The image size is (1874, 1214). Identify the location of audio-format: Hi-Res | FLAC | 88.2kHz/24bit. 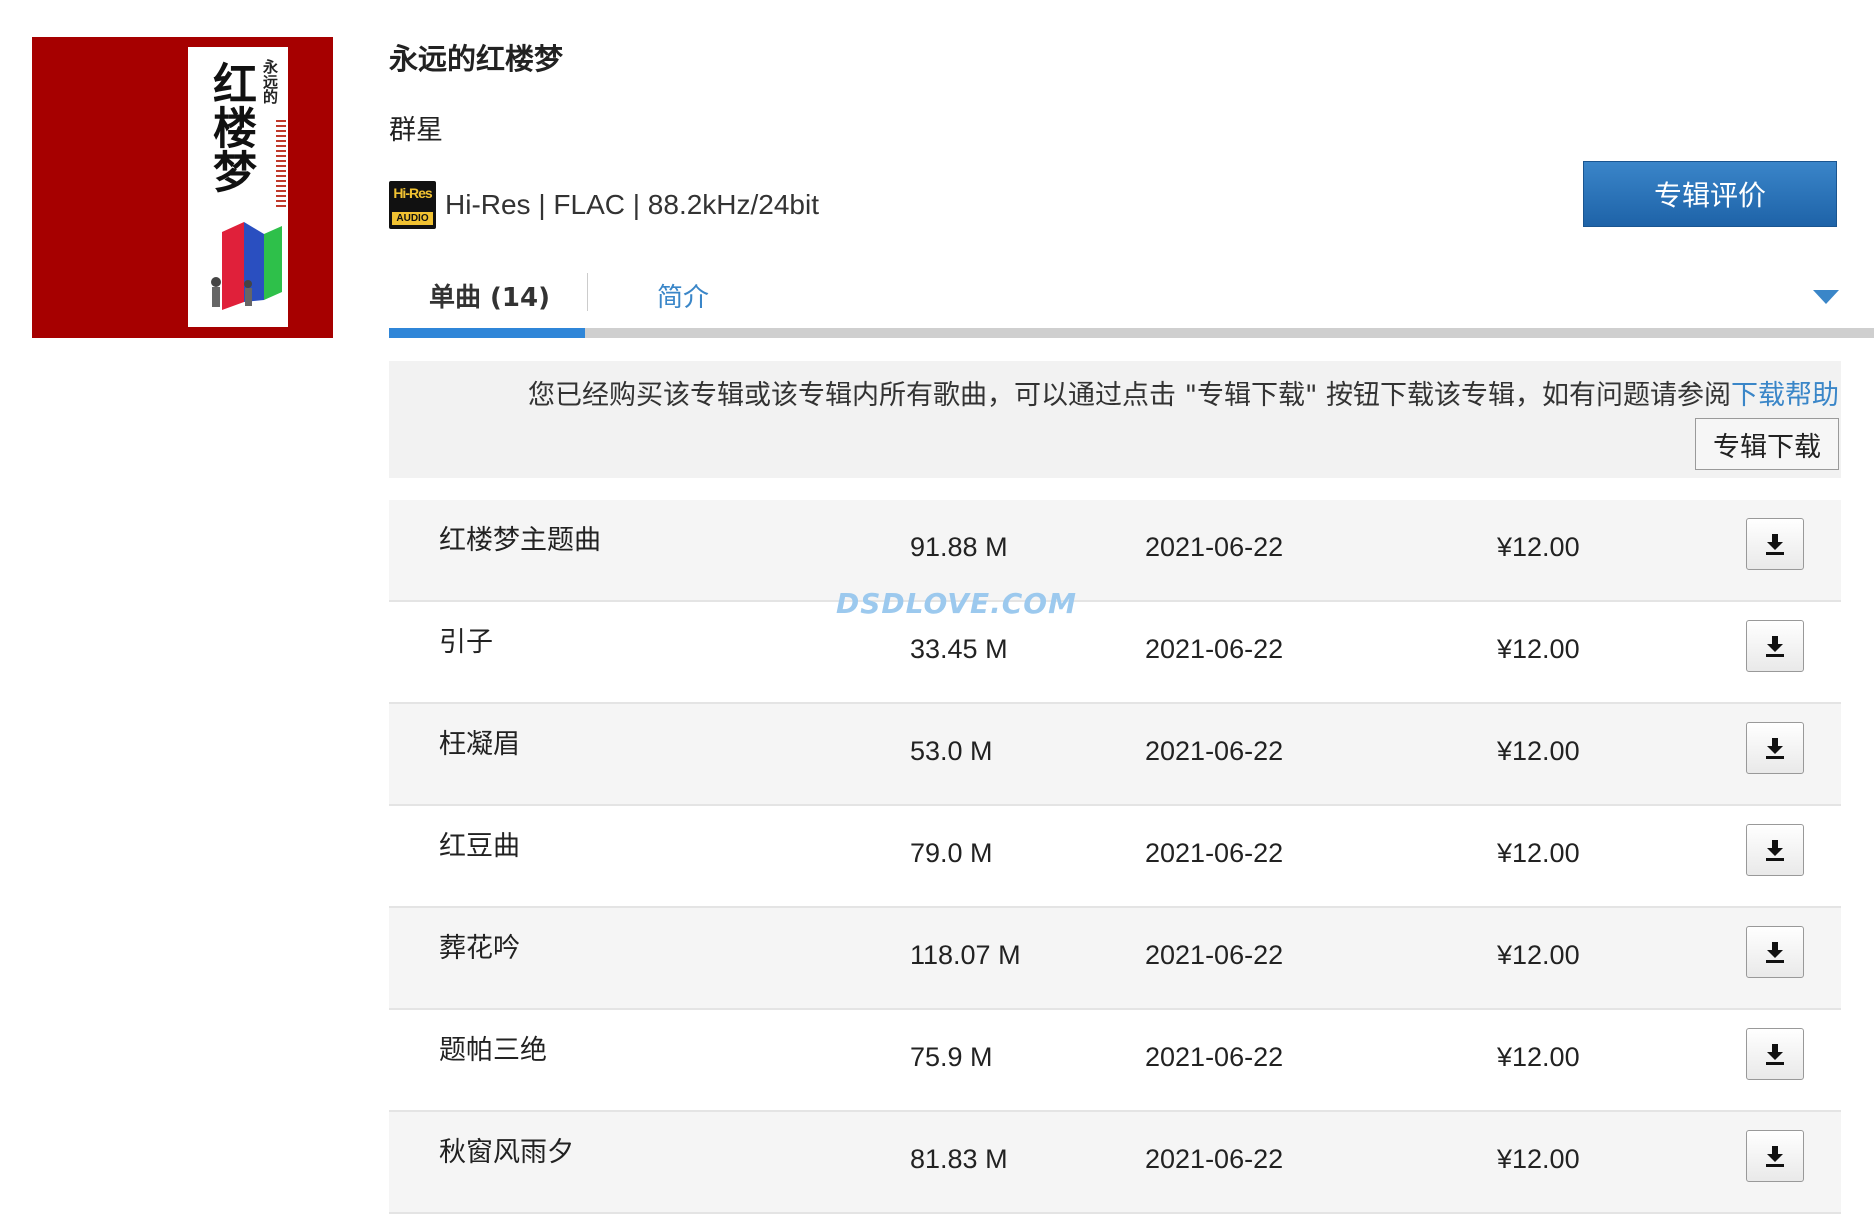
(632, 204).